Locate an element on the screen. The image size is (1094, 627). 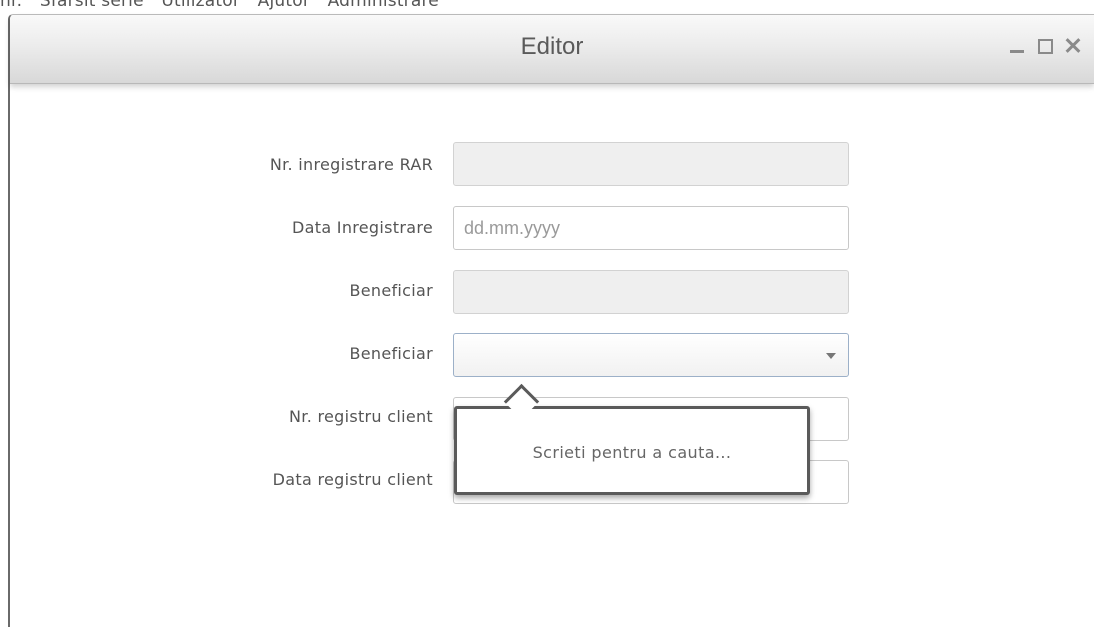
menu-item-ajutor: Ajutor is located at coordinates (284, 5).